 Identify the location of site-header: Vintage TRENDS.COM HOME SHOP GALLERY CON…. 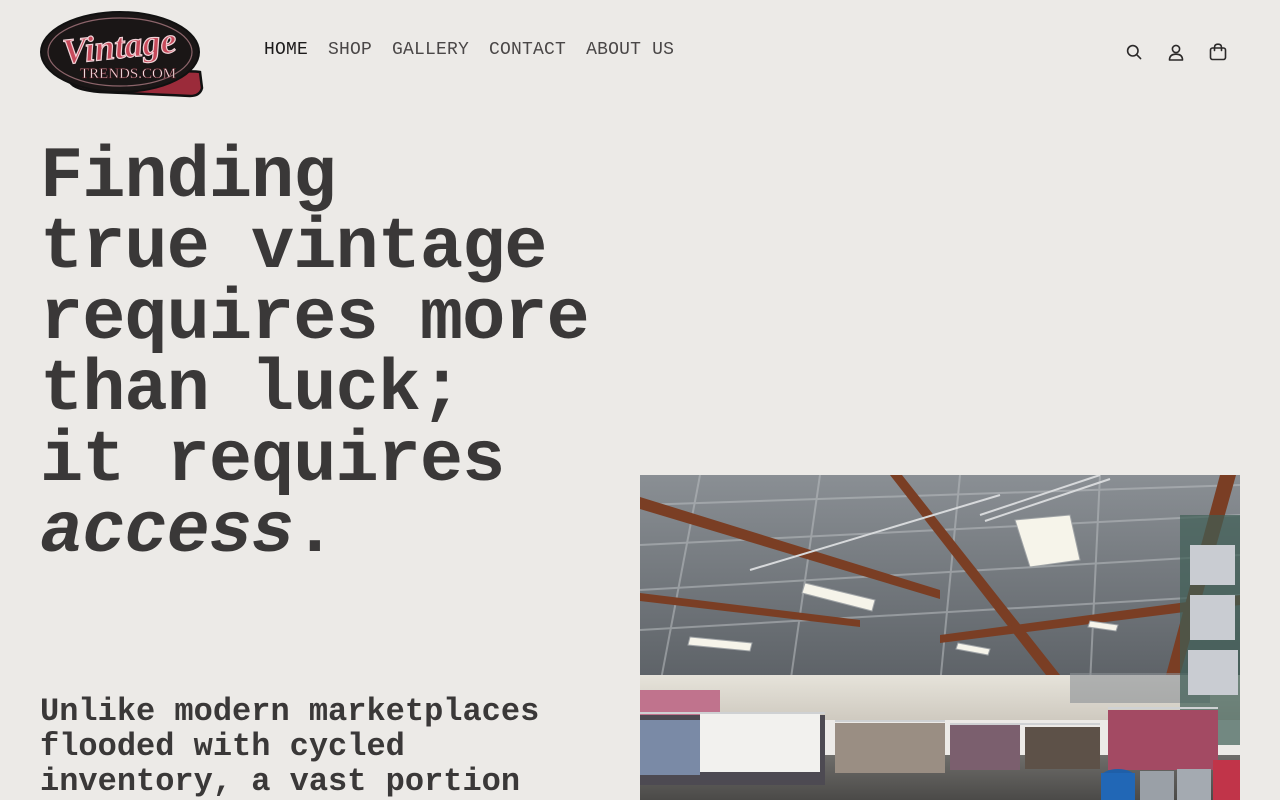
(640, 52).